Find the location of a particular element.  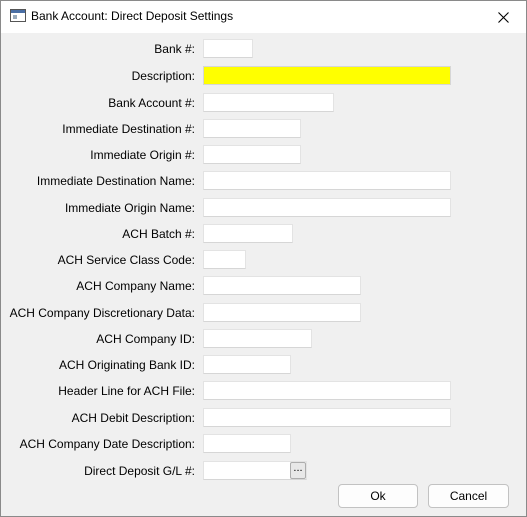

bank-number-label: Bank #: is located at coordinates (174, 49).